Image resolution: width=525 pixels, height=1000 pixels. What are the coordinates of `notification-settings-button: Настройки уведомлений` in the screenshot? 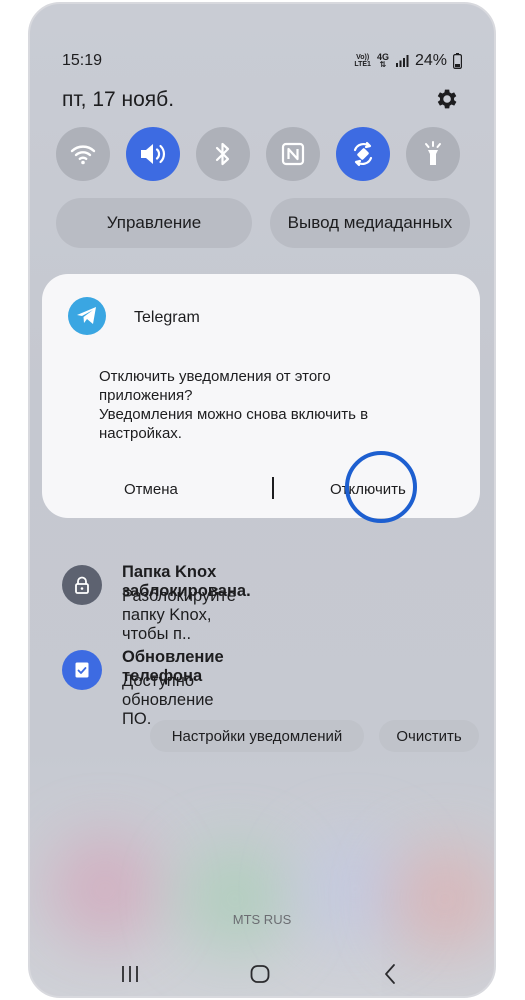 It's located at (257, 736).